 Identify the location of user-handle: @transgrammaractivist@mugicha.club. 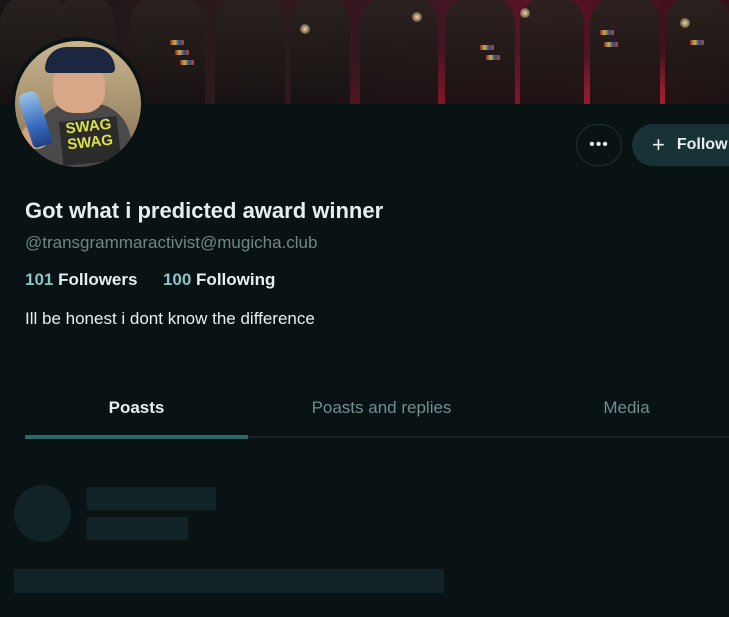
(171, 242).